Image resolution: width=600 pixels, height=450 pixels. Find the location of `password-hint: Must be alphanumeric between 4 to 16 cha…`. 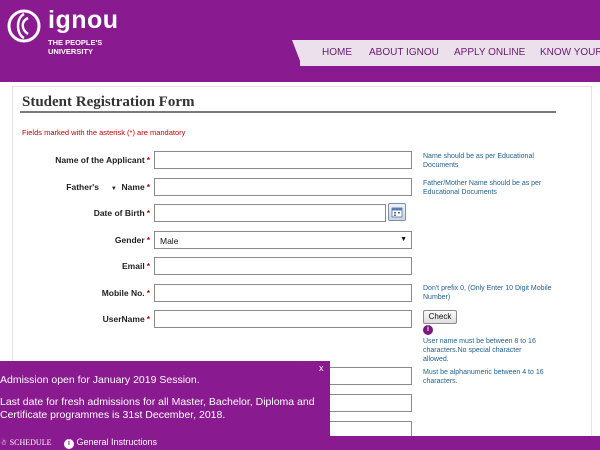

password-hint: Must be alphanumeric between 4 to 16 cha… is located at coordinates (483, 377).